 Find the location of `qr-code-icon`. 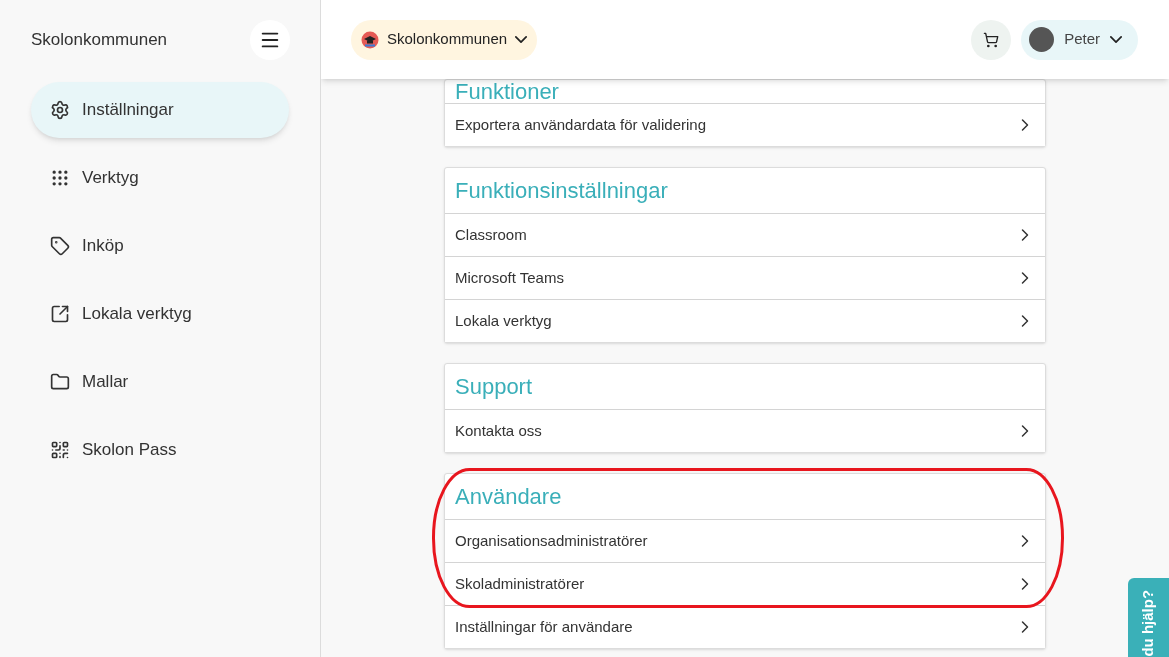

qr-code-icon is located at coordinates (60, 450).